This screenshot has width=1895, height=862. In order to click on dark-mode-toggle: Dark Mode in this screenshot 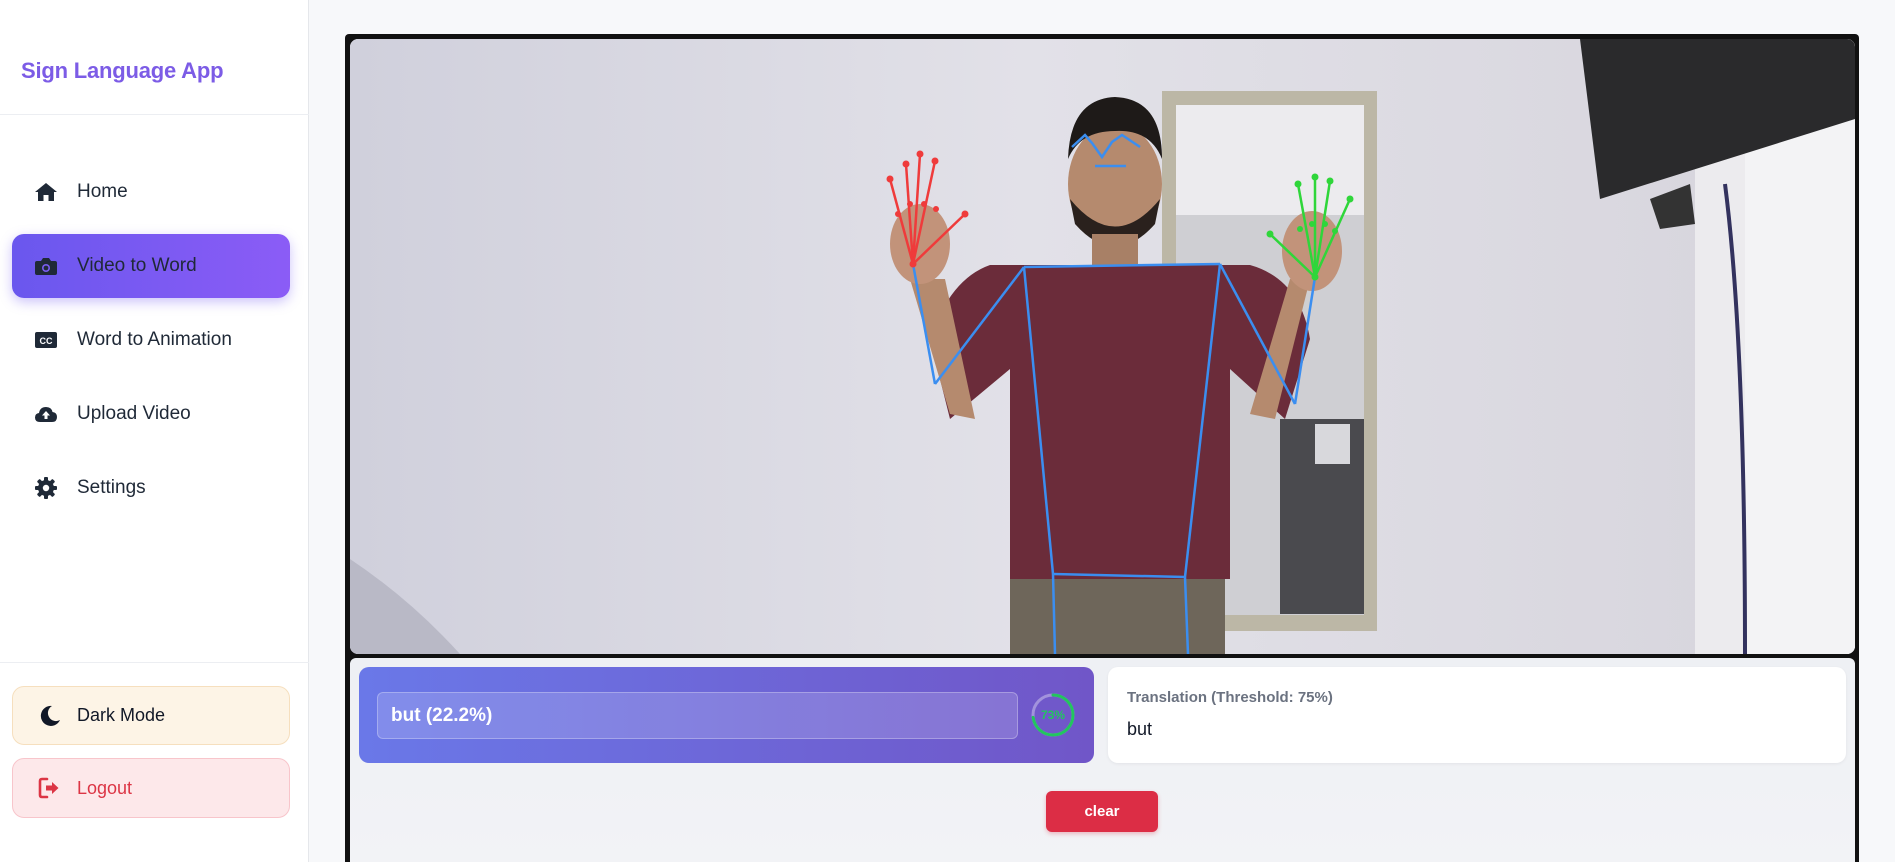, I will do `click(151, 715)`.